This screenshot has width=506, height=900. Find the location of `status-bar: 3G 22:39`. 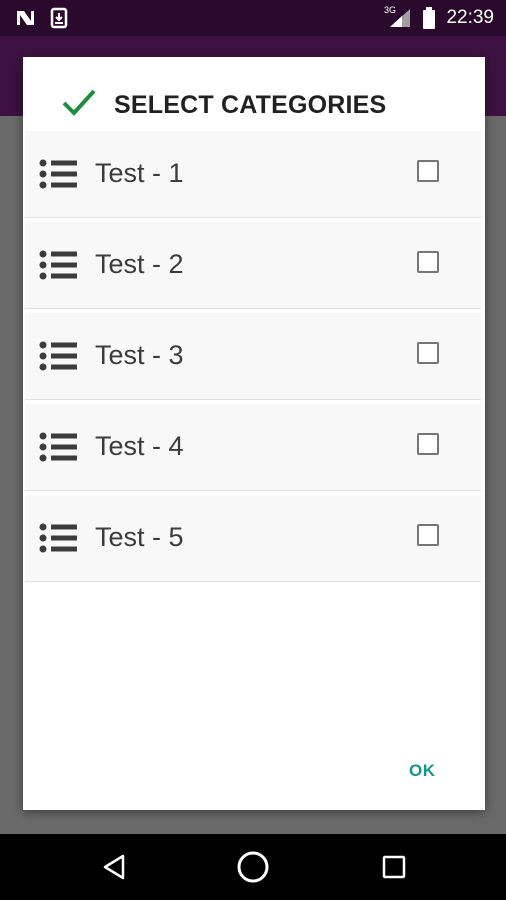

status-bar: 3G 22:39 is located at coordinates (253, 18).